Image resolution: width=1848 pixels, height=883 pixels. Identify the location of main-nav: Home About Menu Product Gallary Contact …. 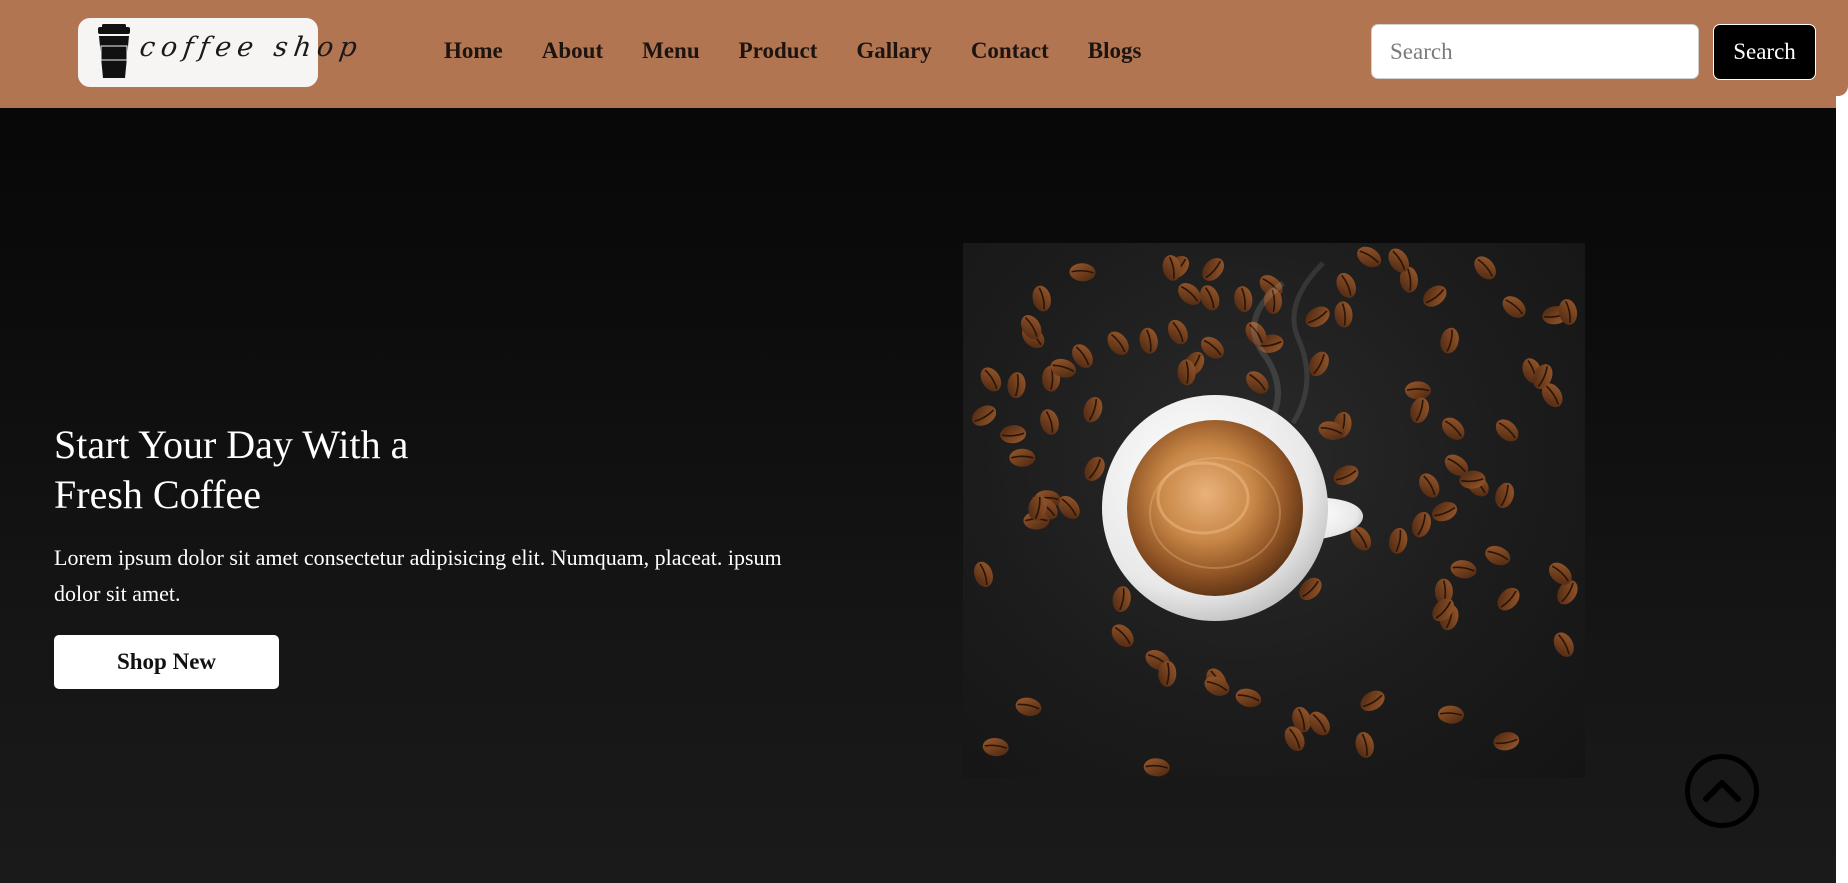
(812, 51).